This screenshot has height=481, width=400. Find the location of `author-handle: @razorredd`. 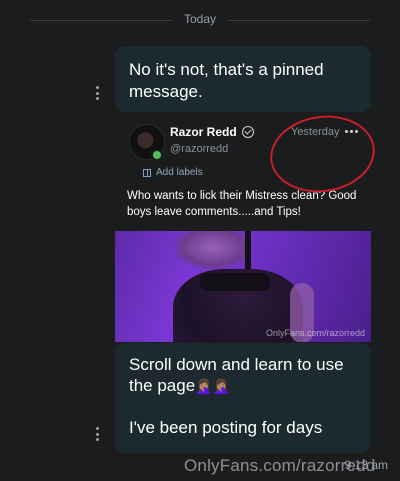

author-handle: @razorredd is located at coordinates (199, 149).